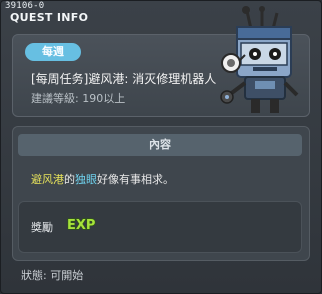 The height and width of the screenshot is (294, 322). What do you see at coordinates (47, 179) in the screenshot?
I see `location-name: 避风港` at bounding box center [47, 179].